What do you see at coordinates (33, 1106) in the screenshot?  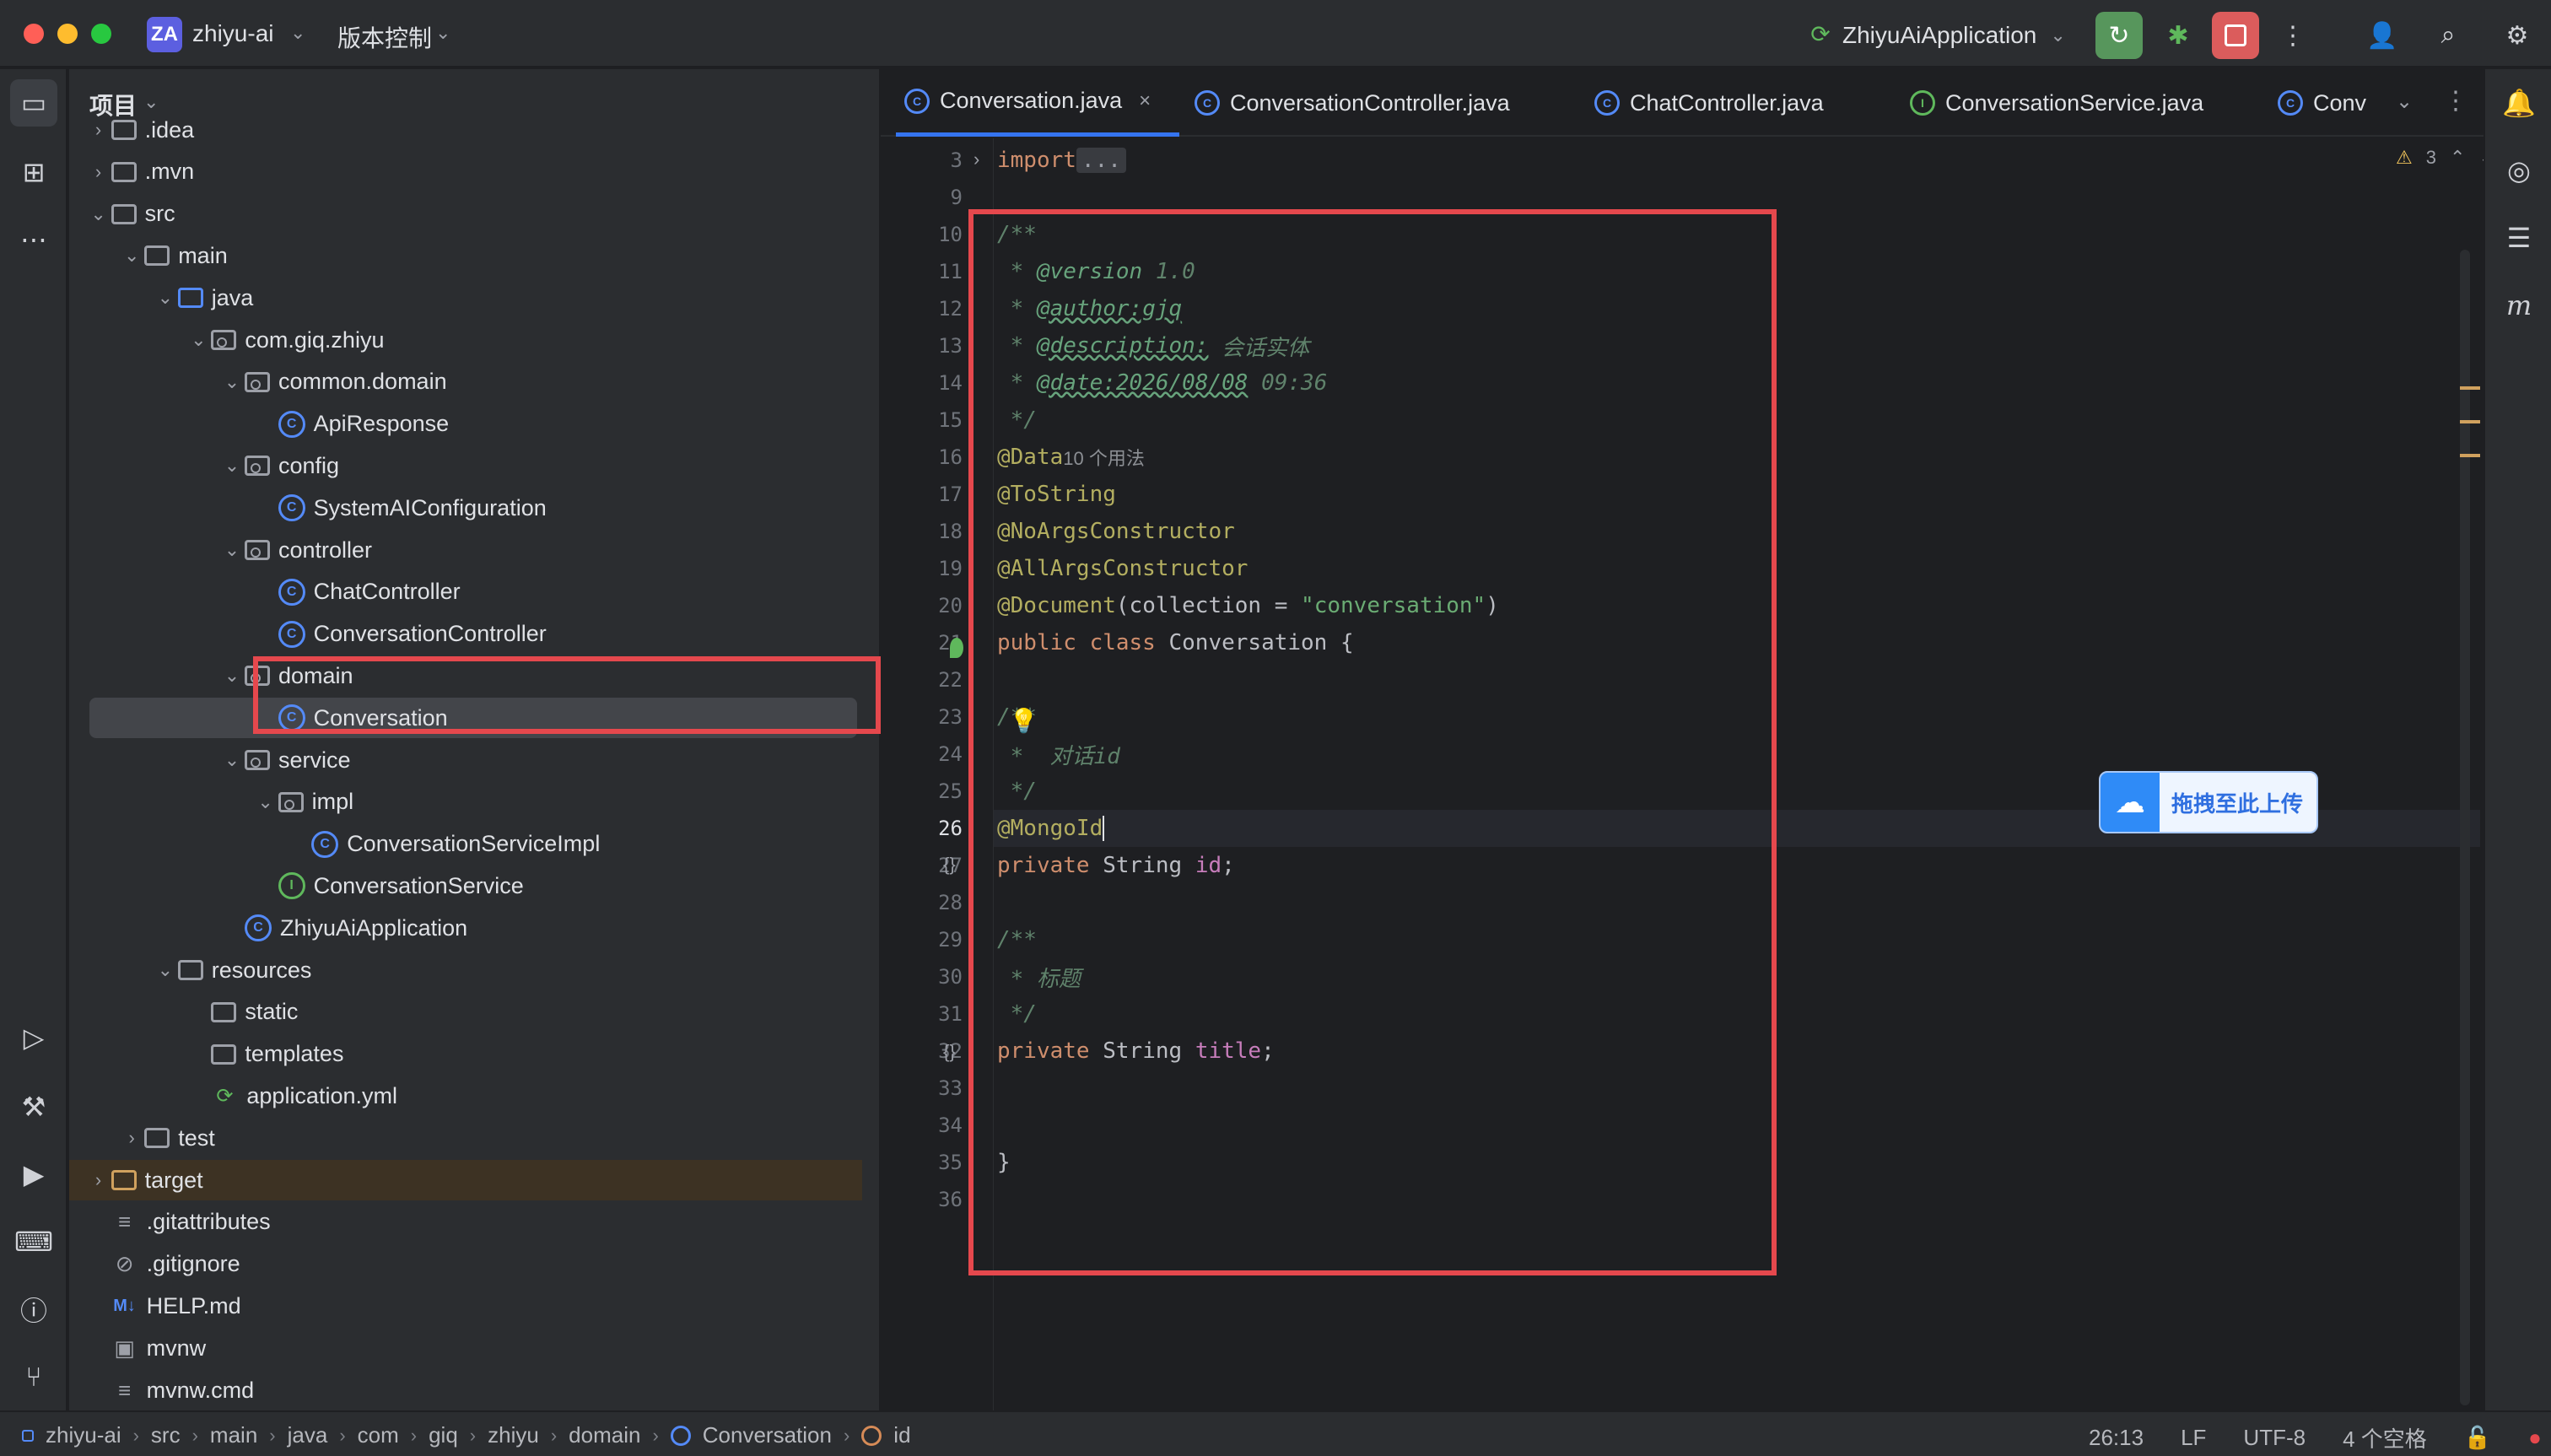 I see `build-tool-button: ⚒` at bounding box center [33, 1106].